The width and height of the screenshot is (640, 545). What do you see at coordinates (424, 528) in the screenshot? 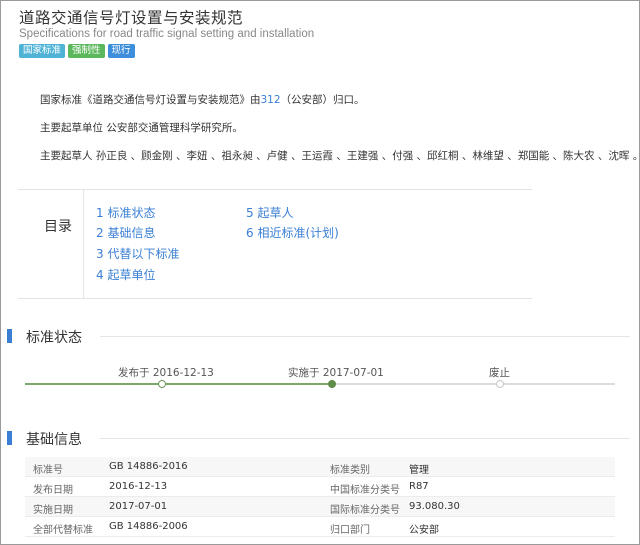
I see `value-governing-department-link: 公安部` at bounding box center [424, 528].